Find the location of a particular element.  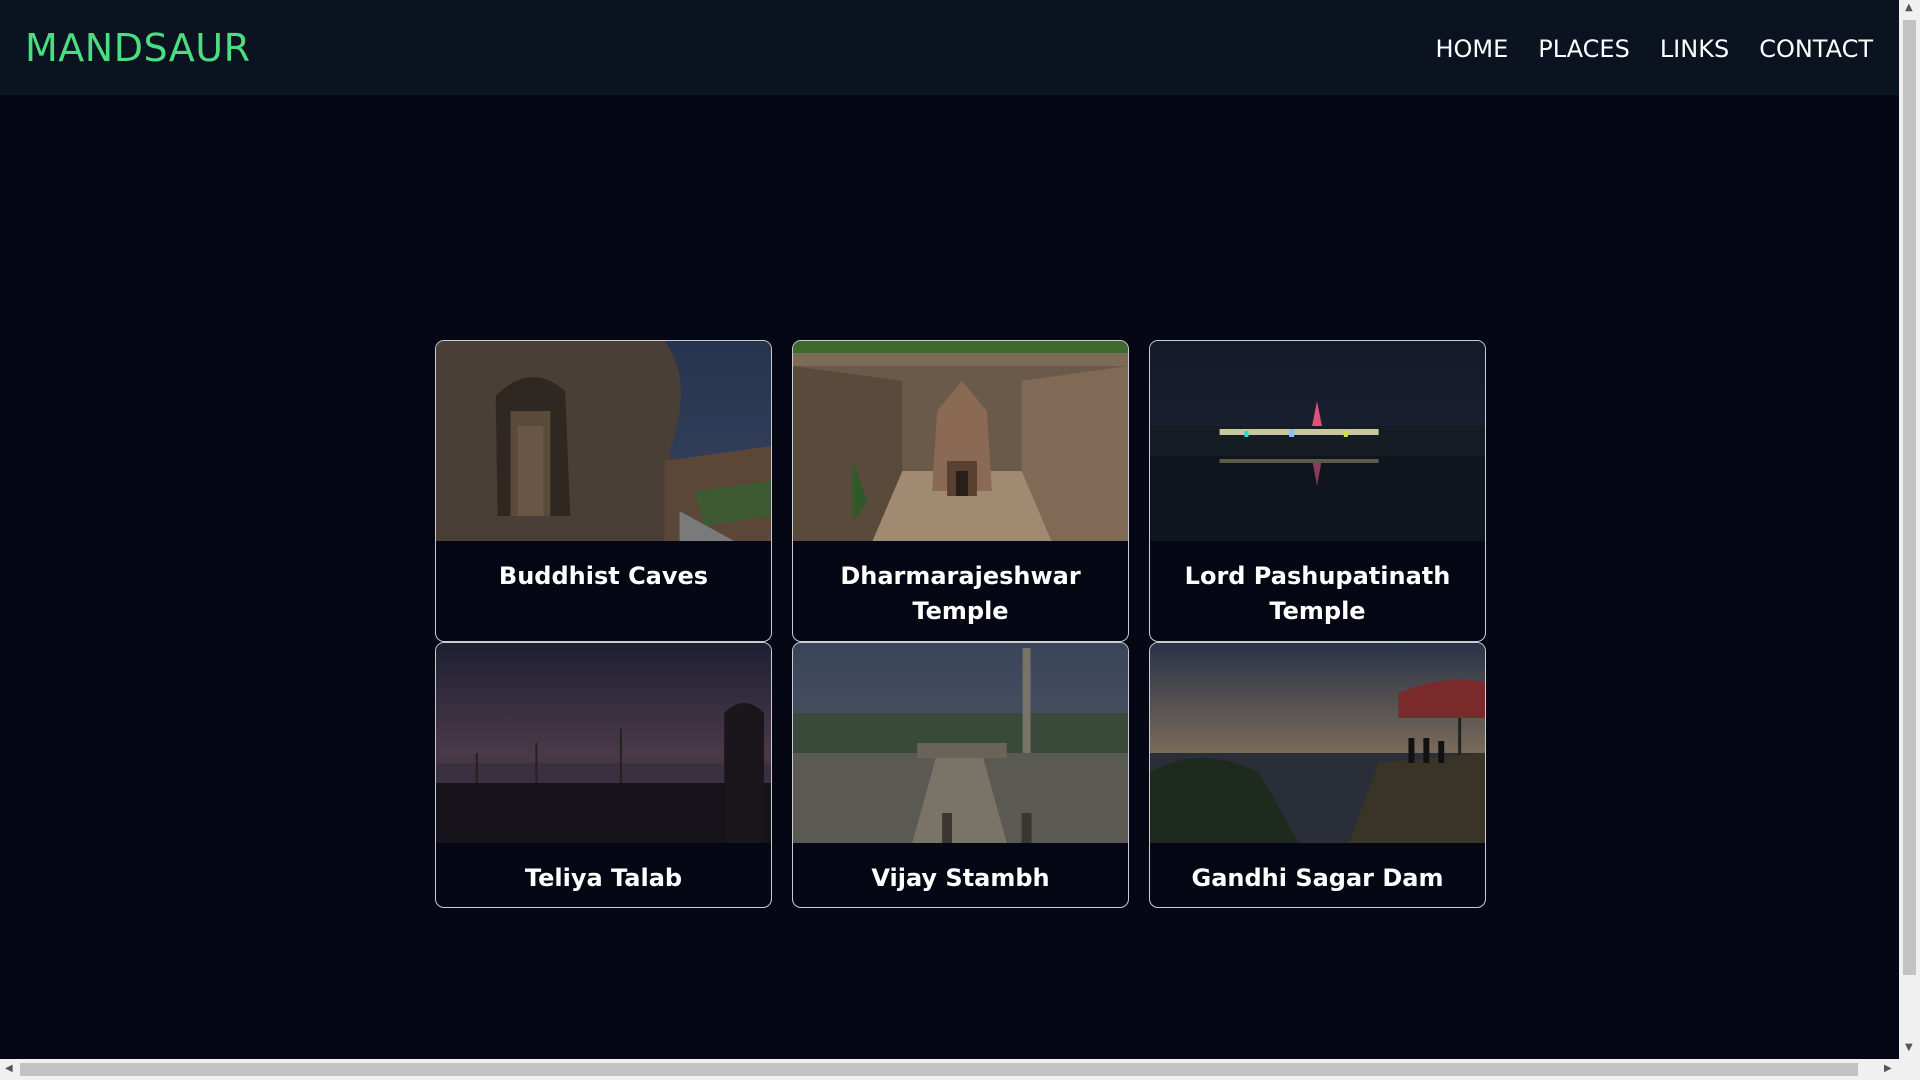

place-card-dharmarajeshwar-temple: Dharmarajeshwar Temple is located at coordinates (960, 491).